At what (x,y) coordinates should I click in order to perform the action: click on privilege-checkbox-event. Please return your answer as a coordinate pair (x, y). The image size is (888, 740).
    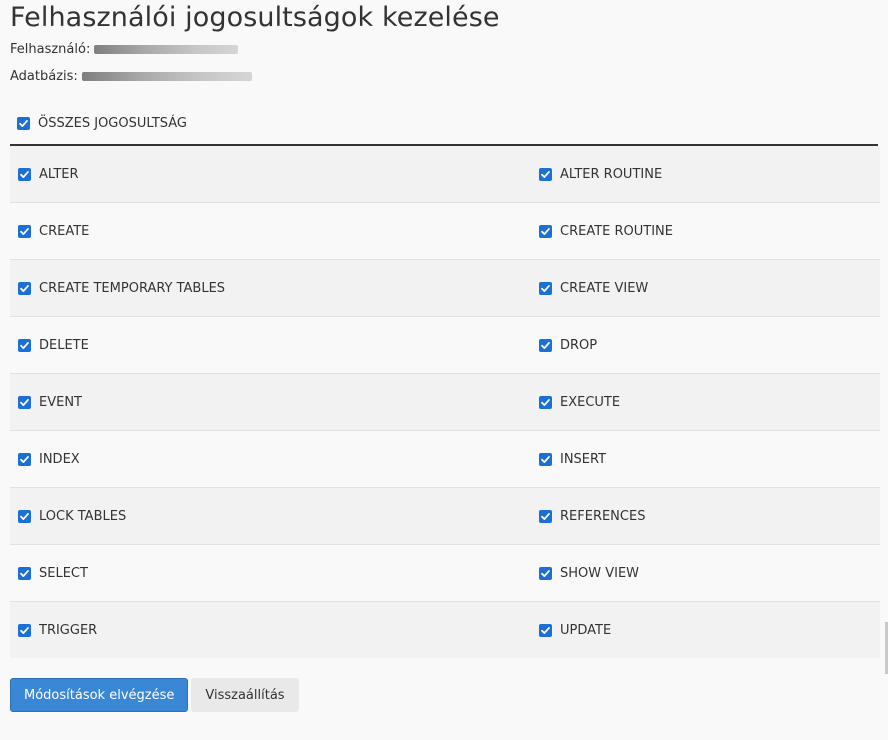
    Looking at the image, I should click on (24, 402).